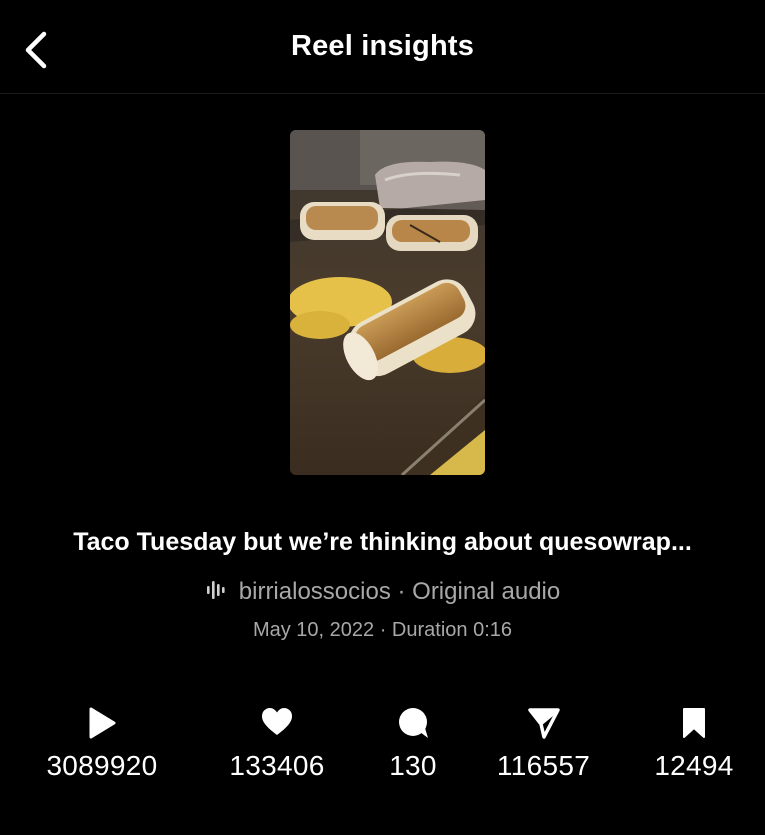  What do you see at coordinates (399, 591) in the screenshot?
I see `audio-label: birrialossocios · Original audio` at bounding box center [399, 591].